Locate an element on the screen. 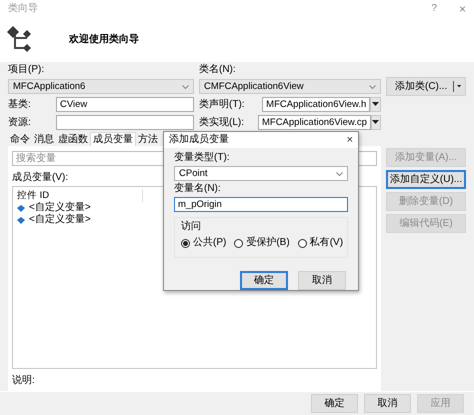  tab: 命令 is located at coordinates (20, 139).